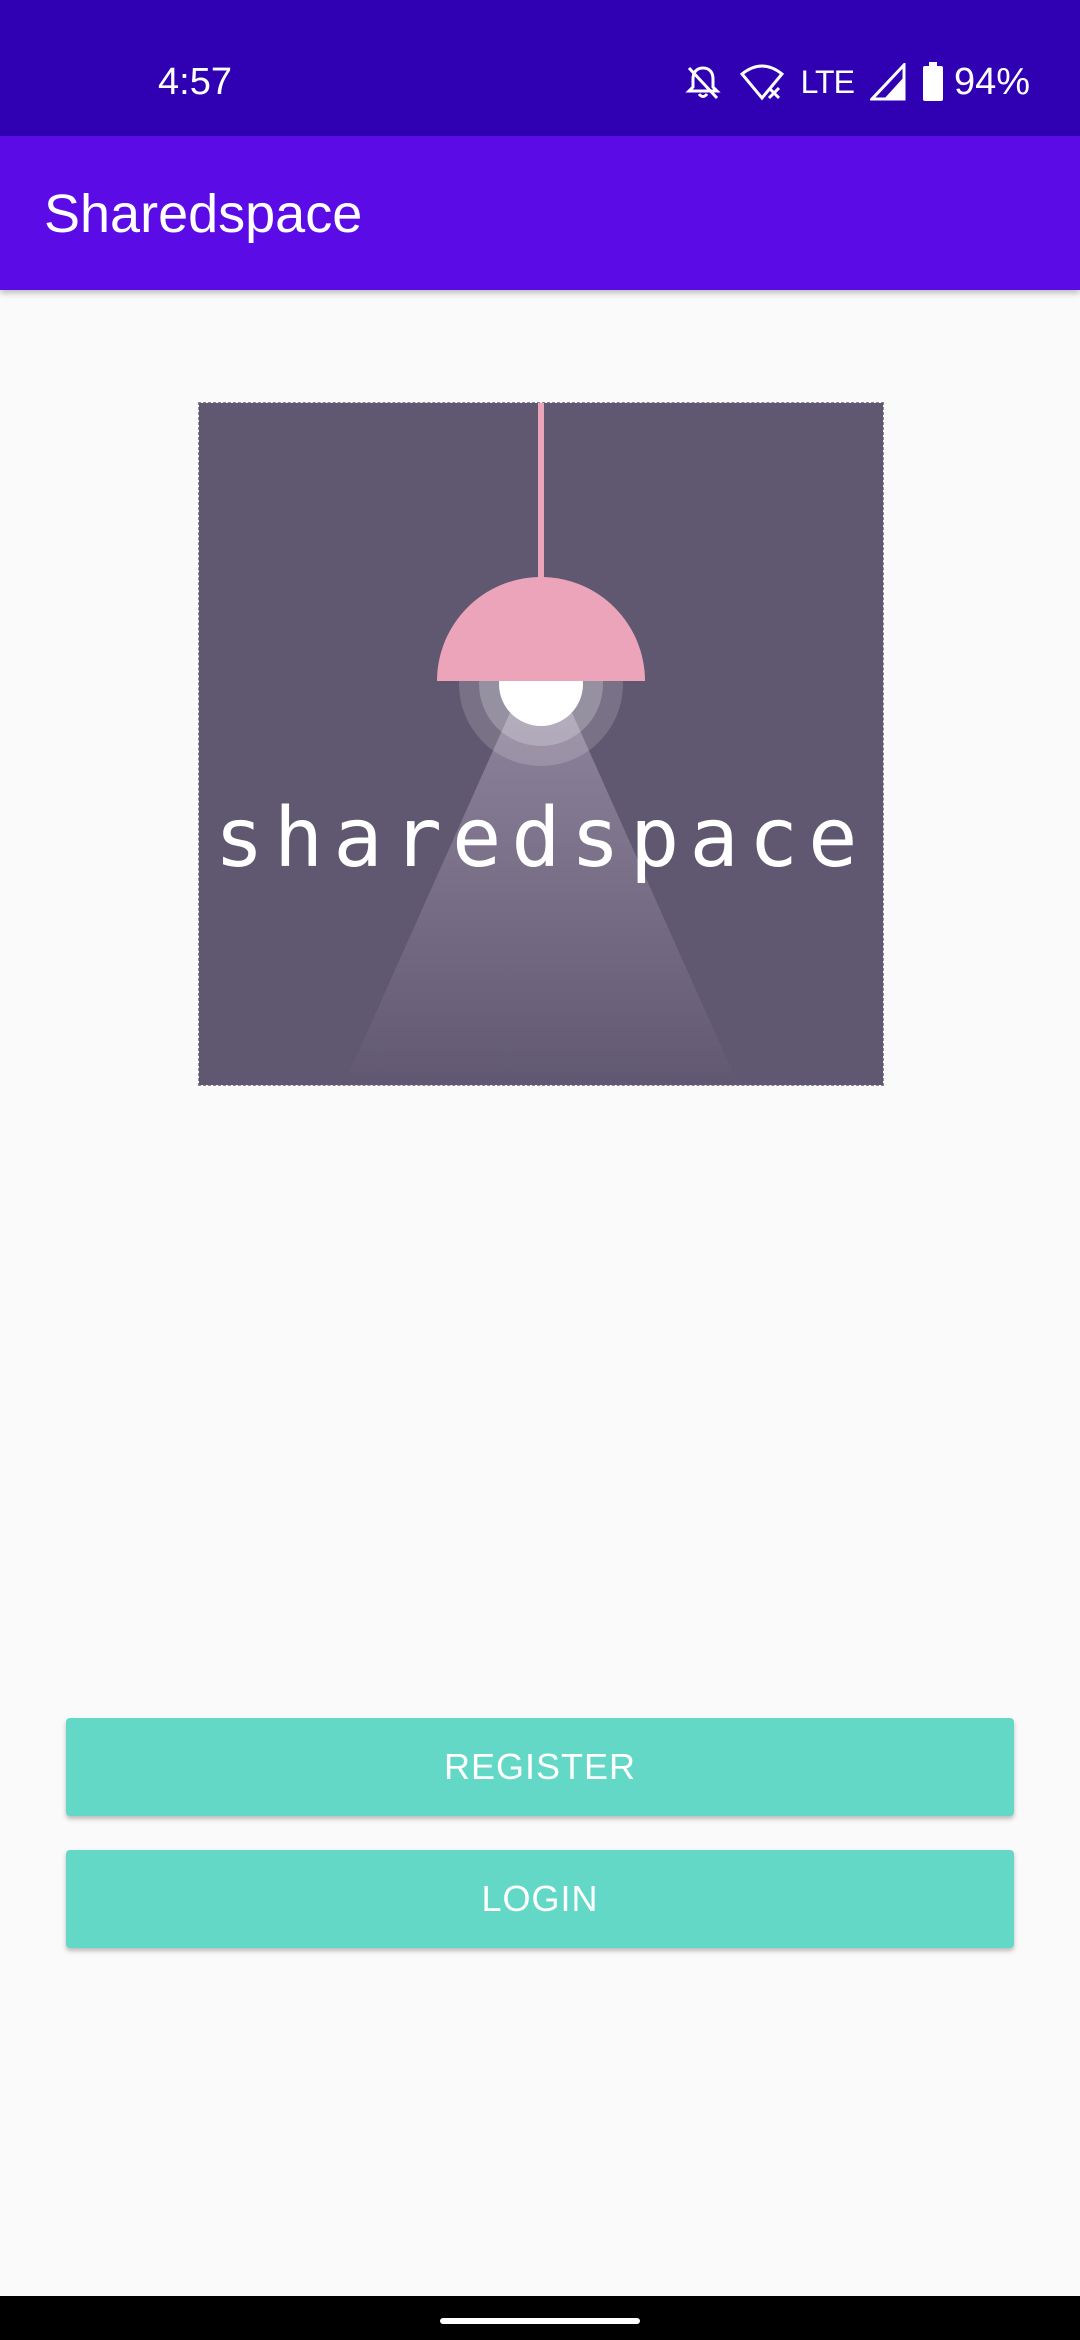  Describe the element at coordinates (540, 1767) in the screenshot. I see `register-button: REGISTER` at that location.